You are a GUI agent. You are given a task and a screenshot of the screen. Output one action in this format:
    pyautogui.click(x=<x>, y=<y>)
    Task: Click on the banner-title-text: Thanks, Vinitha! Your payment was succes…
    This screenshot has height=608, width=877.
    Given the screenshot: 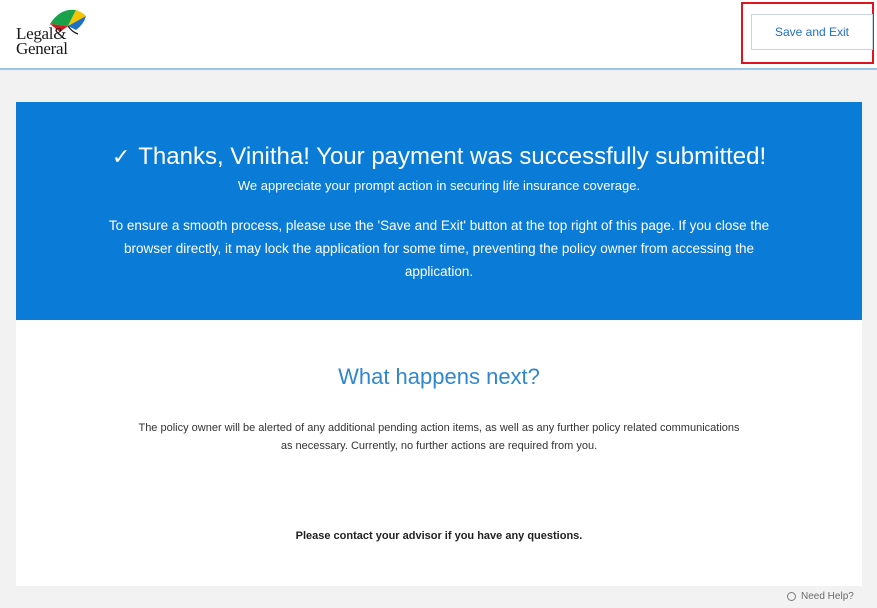 What is the action you would take?
    pyautogui.click(x=452, y=156)
    